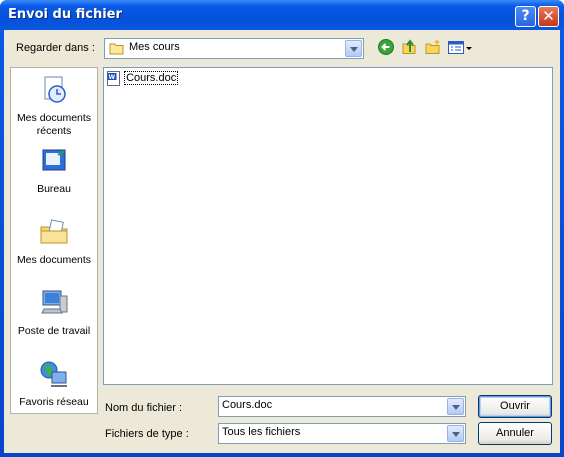 Image resolution: width=564 pixels, height=457 pixels. What do you see at coordinates (53, 374) in the screenshot?
I see `network-places-icon` at bounding box center [53, 374].